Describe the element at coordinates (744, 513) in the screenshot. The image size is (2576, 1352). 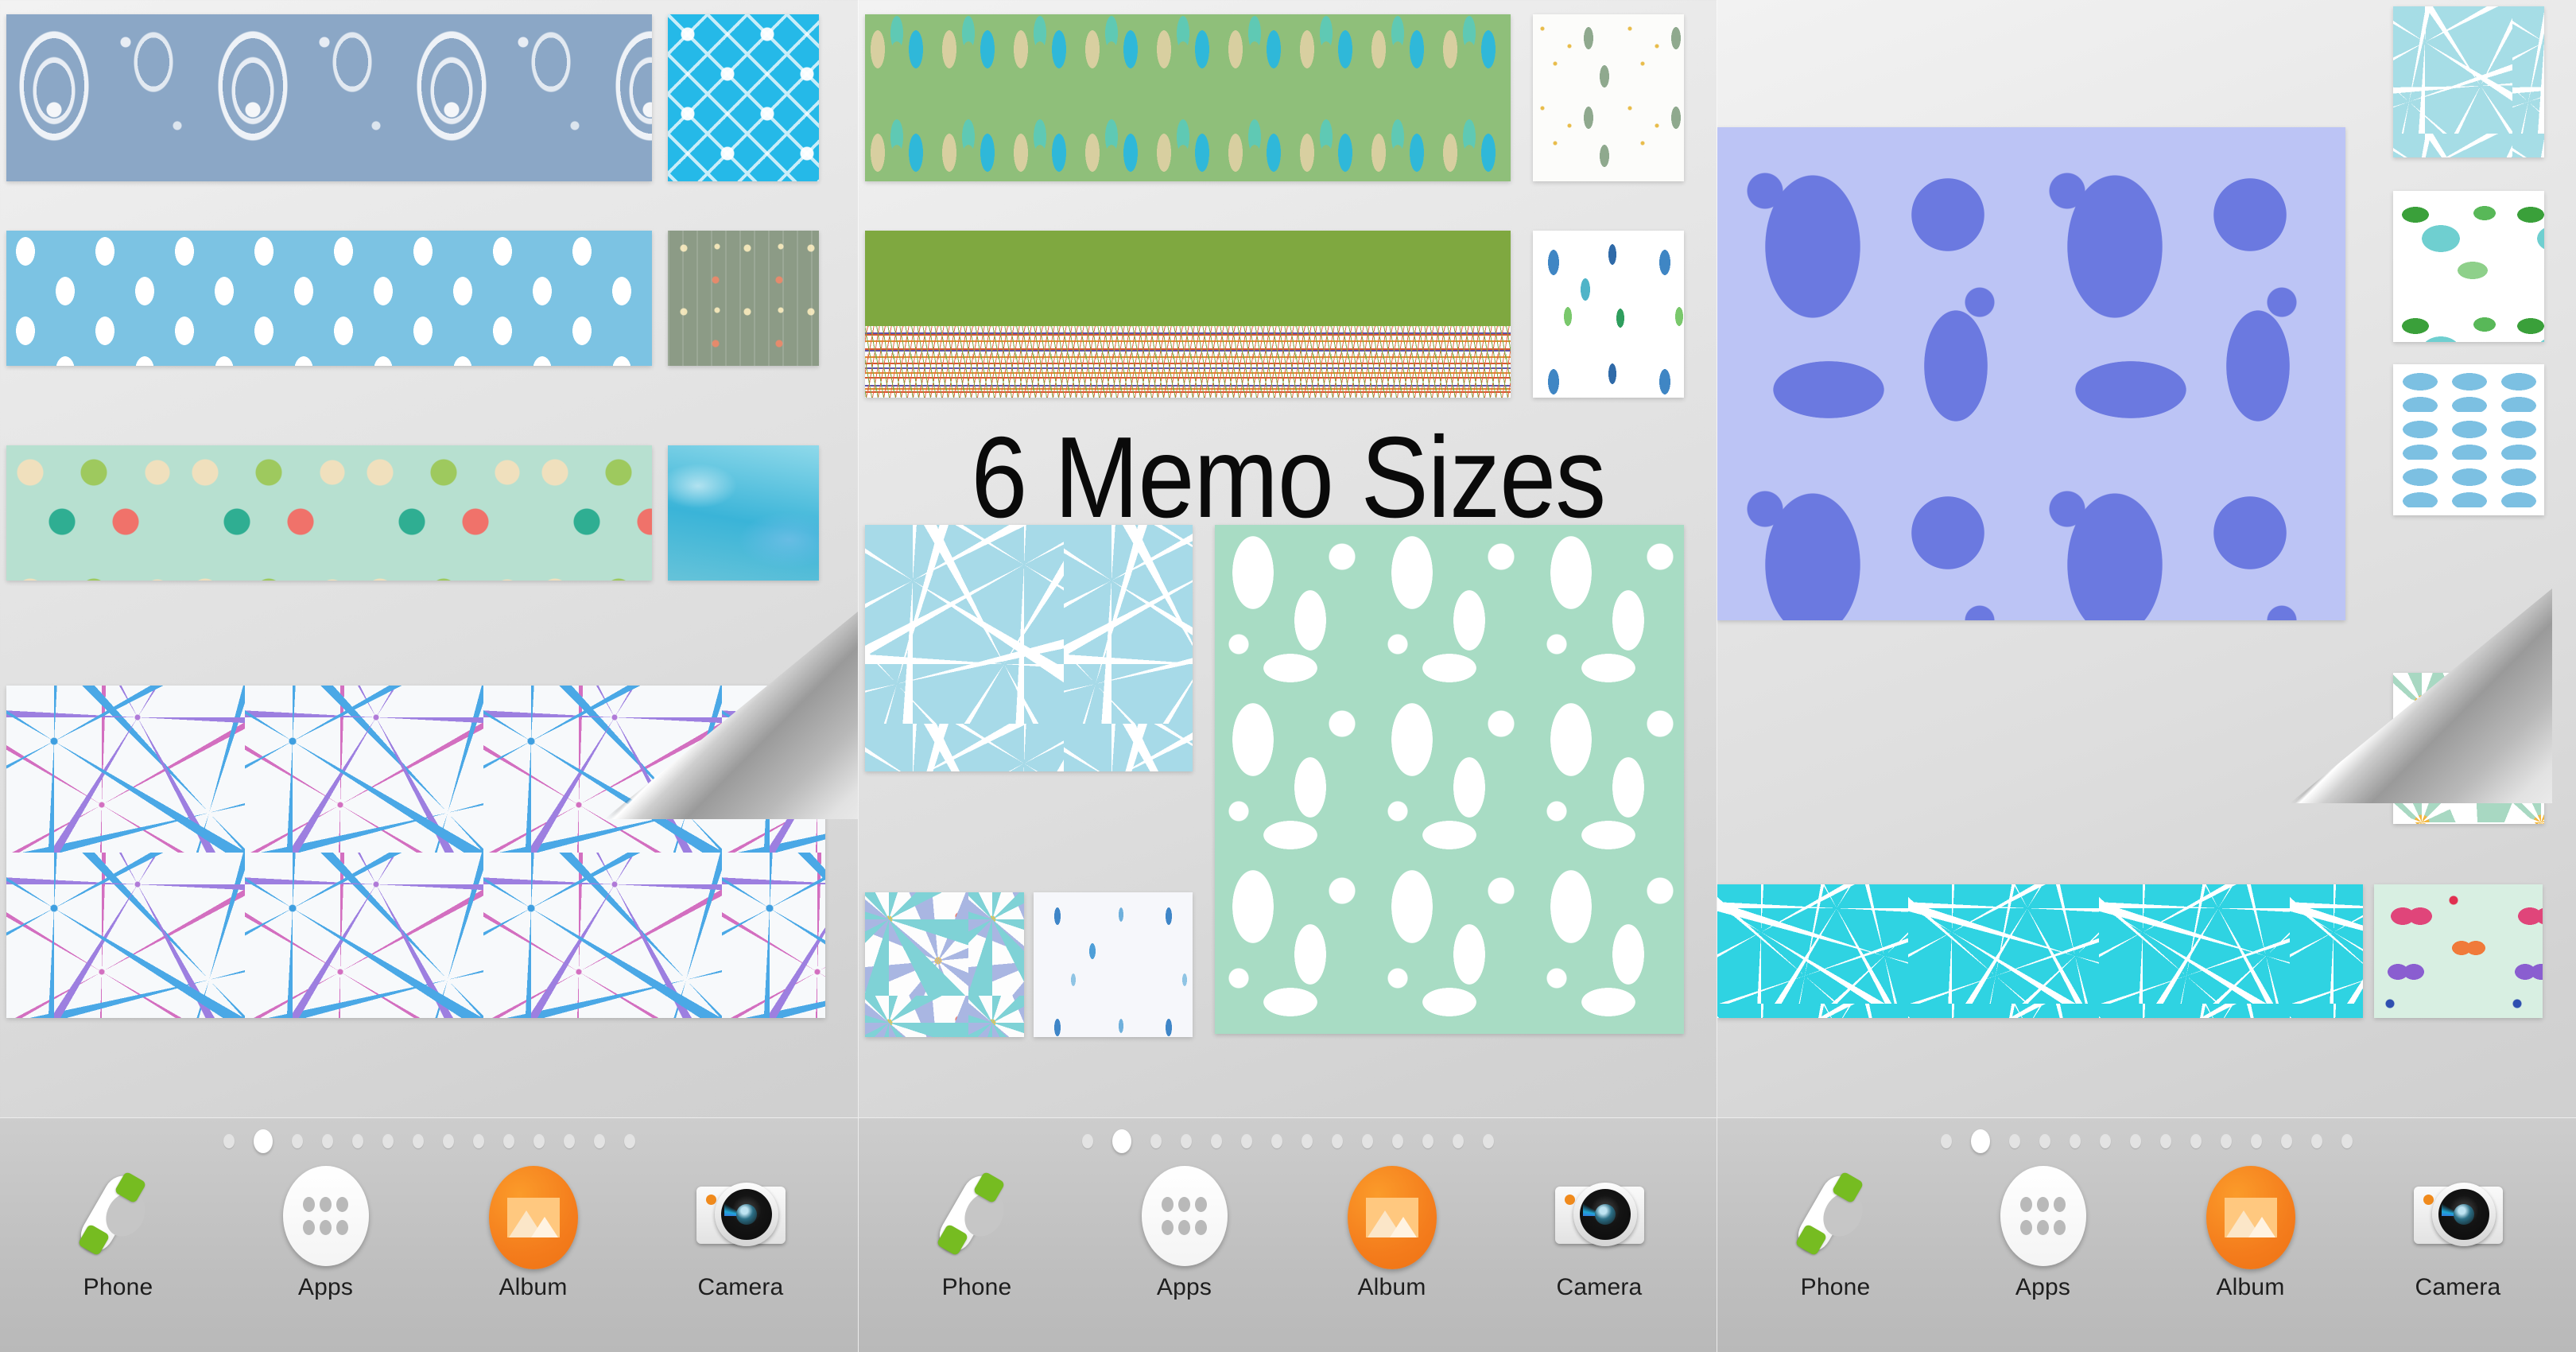
I see `memo-widget-seawash` at that location.